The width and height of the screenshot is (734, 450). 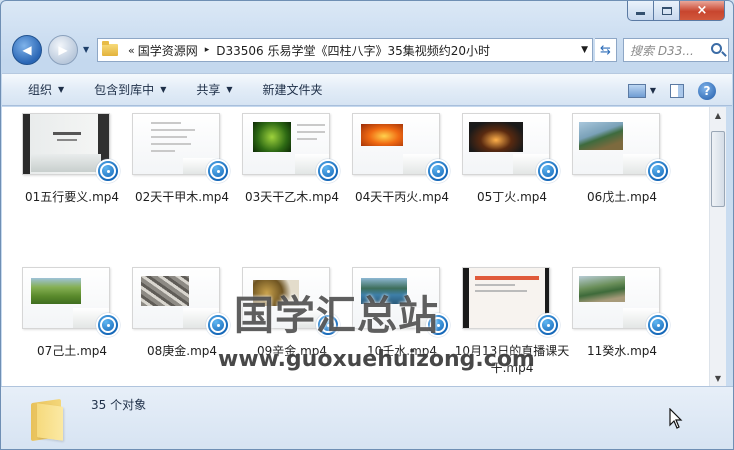 What do you see at coordinates (512, 197) in the screenshot?
I see `file-name: 05丁火.mp4` at bounding box center [512, 197].